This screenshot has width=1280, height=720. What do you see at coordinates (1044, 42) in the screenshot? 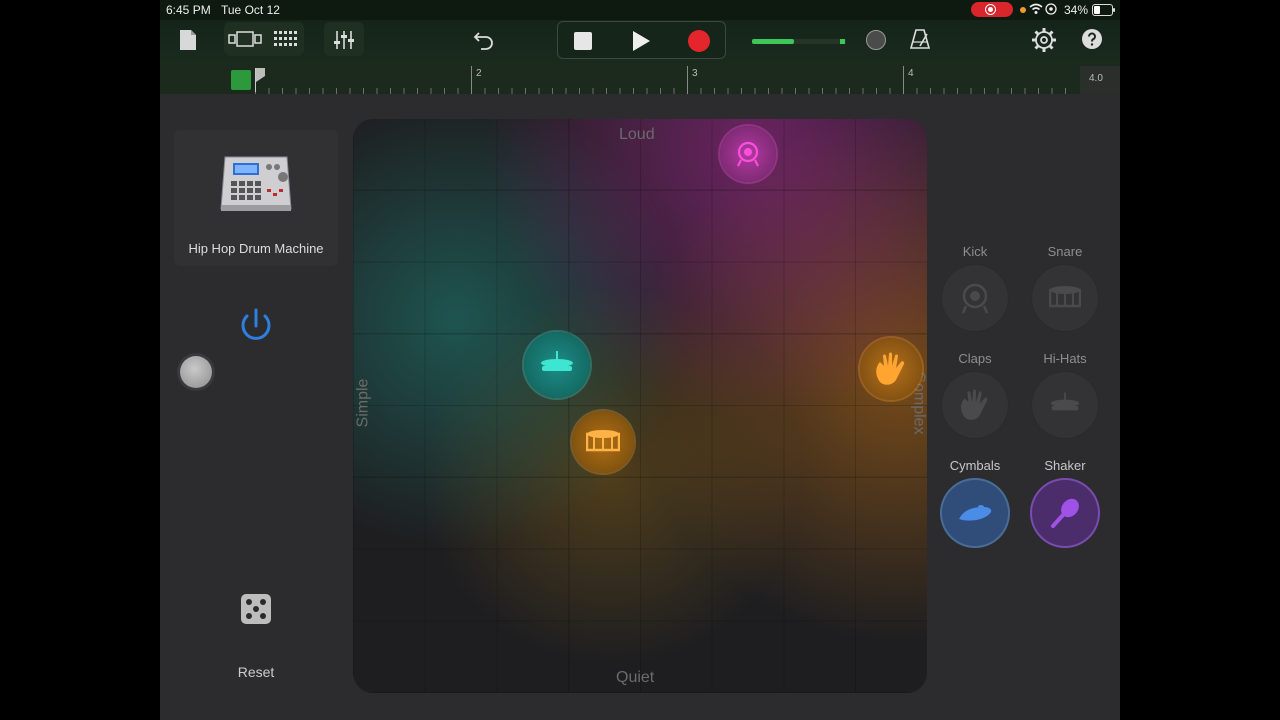
I see `settings-gear-icon` at bounding box center [1044, 42].